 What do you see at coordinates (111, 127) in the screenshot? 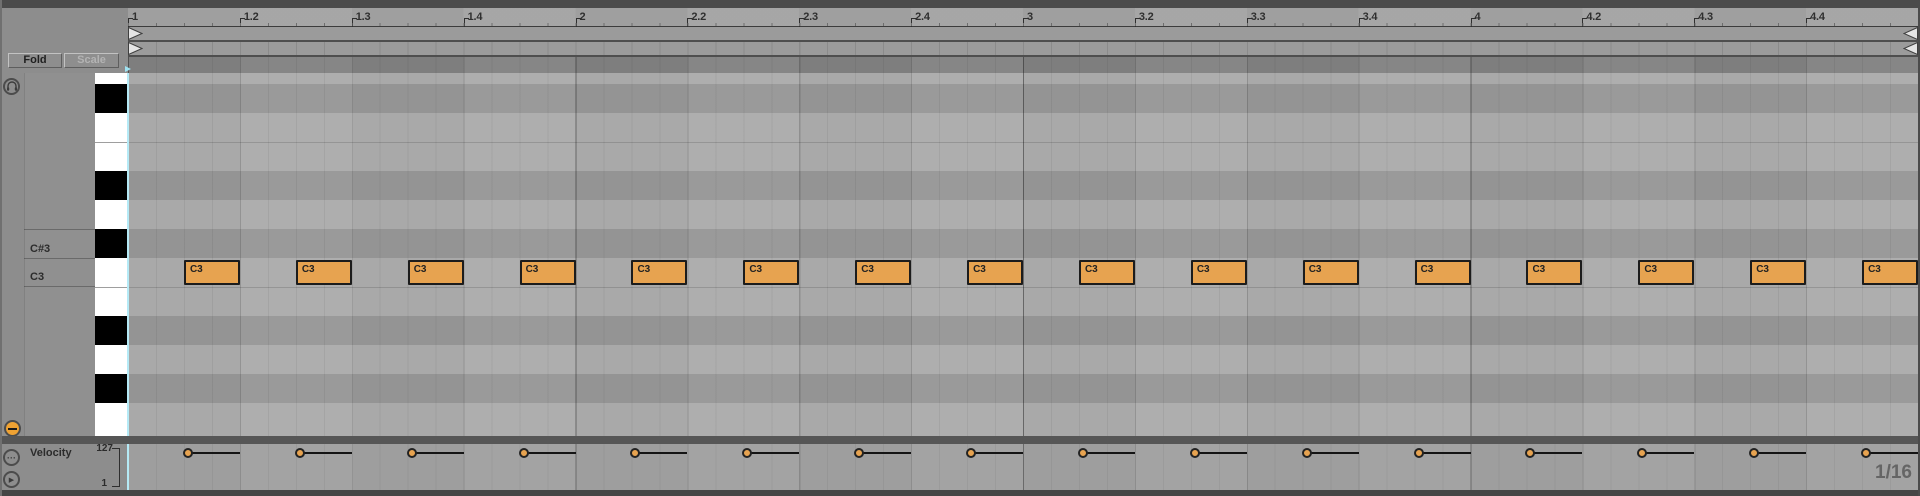
I see `piano-key-f3` at bounding box center [111, 127].